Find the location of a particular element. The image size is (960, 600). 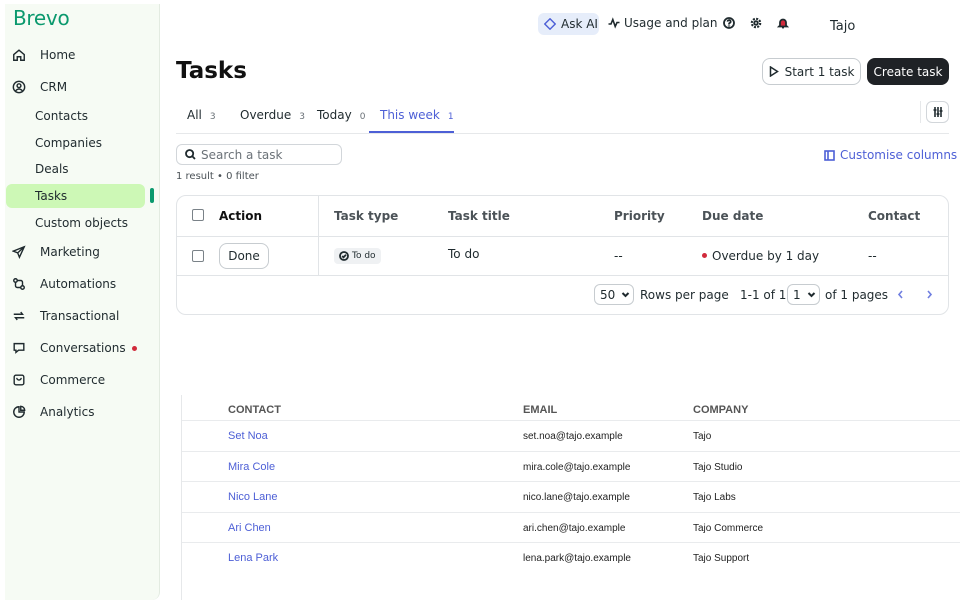

done-button: Done is located at coordinates (244, 256).